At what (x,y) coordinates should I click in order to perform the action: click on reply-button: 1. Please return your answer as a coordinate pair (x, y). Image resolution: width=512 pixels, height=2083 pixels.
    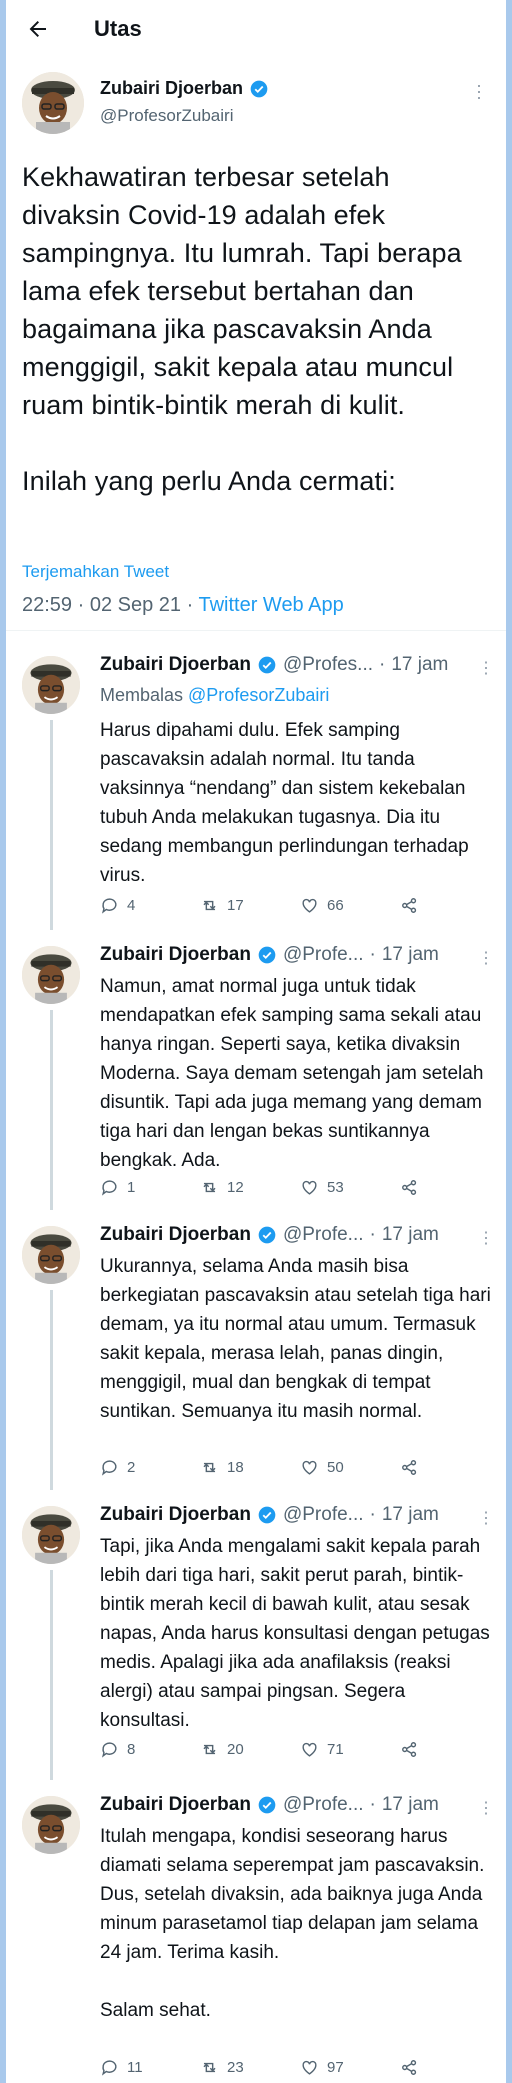
    Looking at the image, I should click on (150, 1187).